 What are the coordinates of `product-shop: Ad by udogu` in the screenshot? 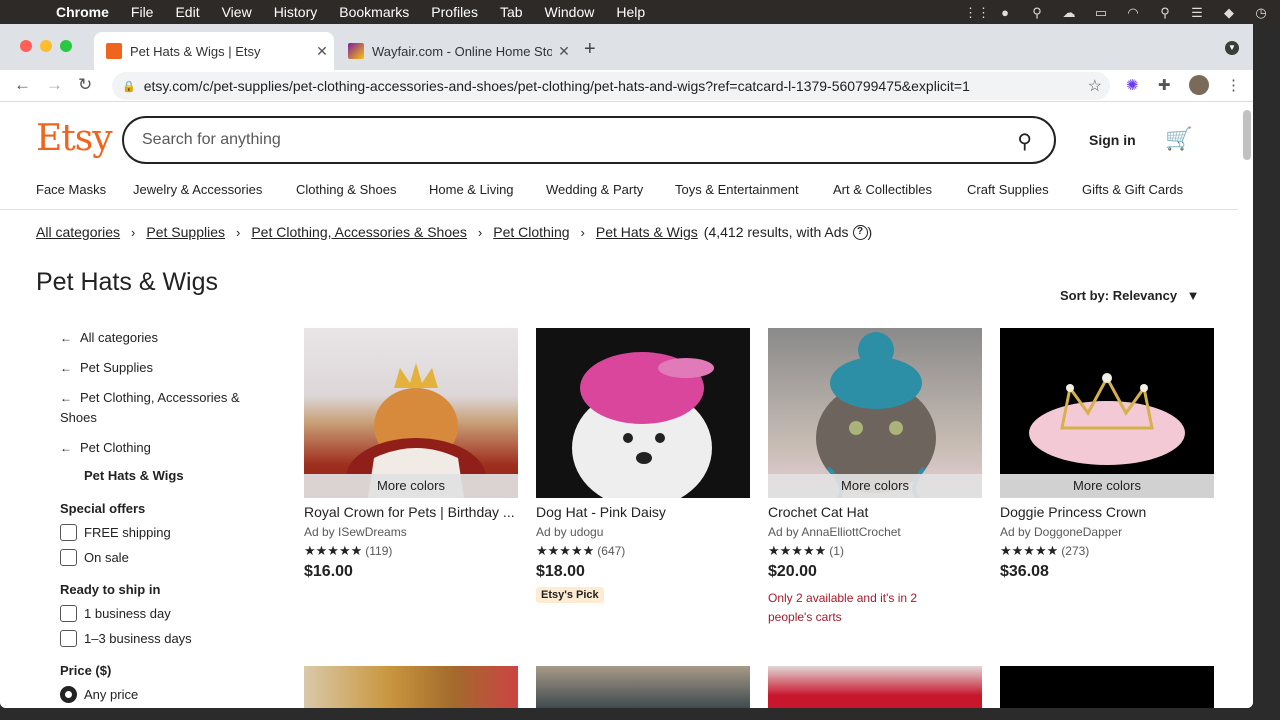 It's located at (570, 532).